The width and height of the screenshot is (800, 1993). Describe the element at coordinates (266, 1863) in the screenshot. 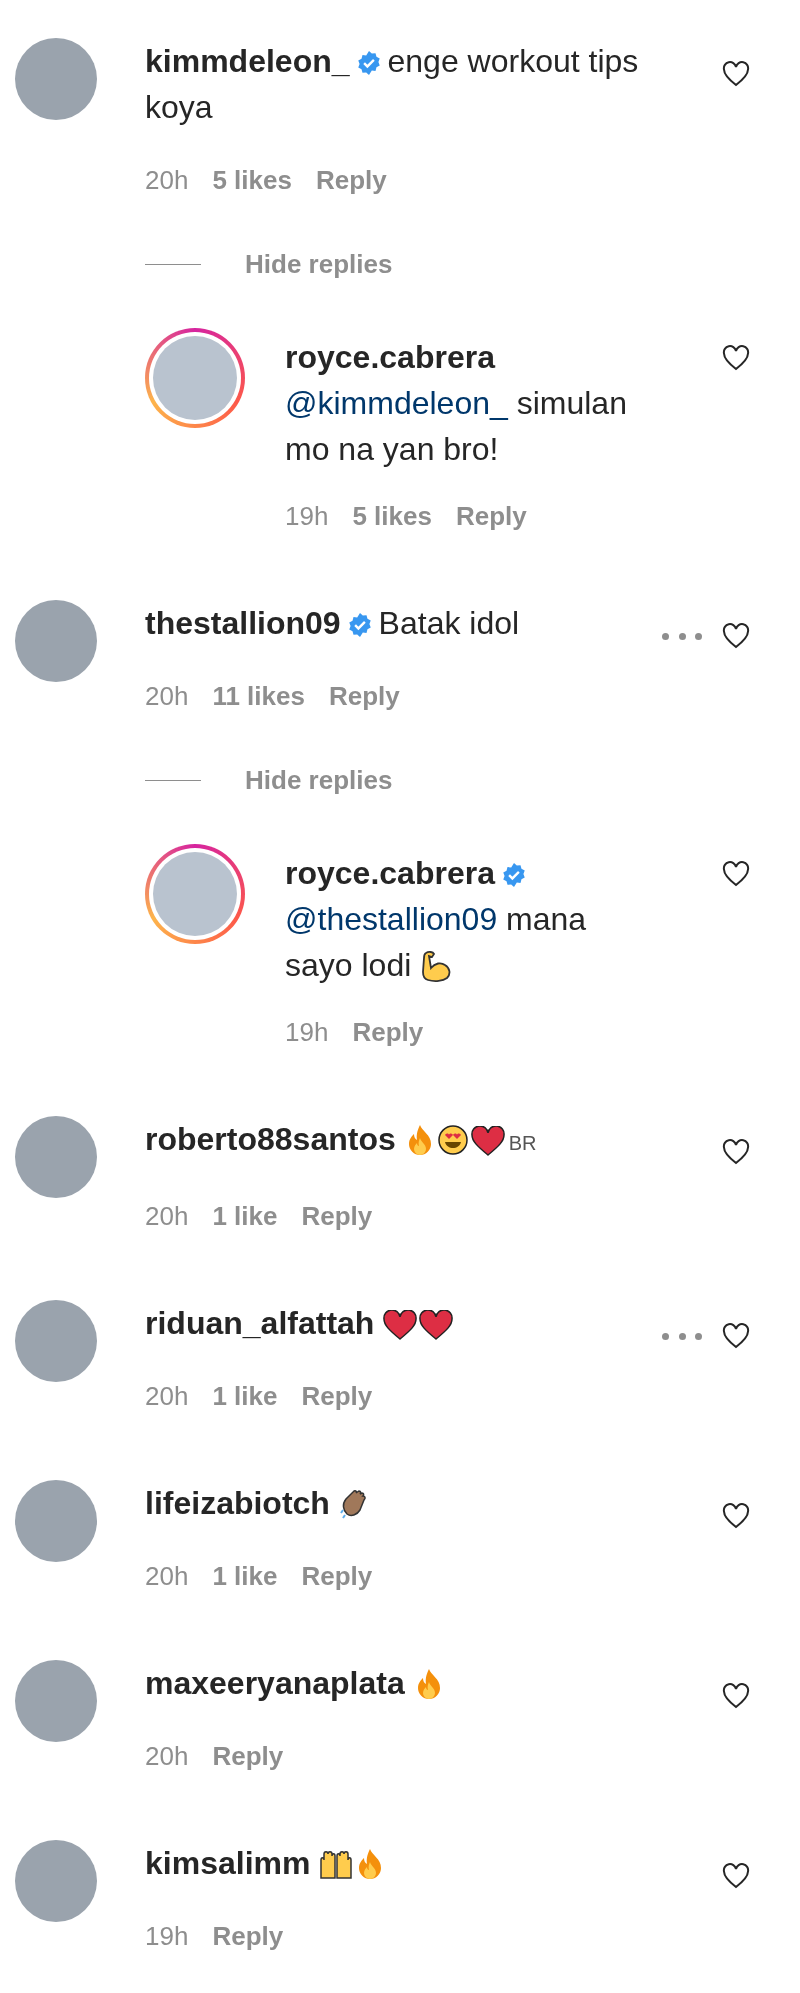

I see `comment-text: kimsalimm` at that location.